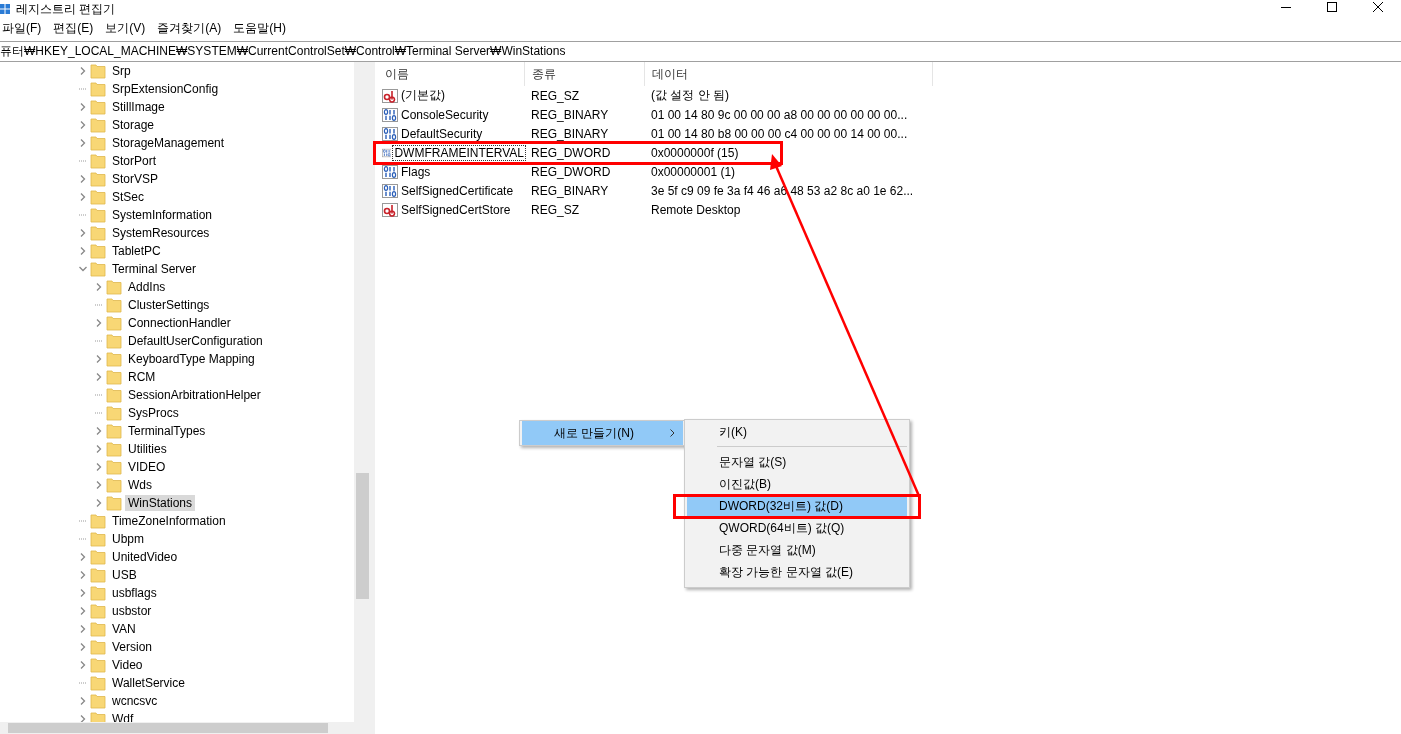 The width and height of the screenshot is (1401, 734). Describe the element at coordinates (128, 539) in the screenshot. I see `tree-item: Ubpm` at that location.